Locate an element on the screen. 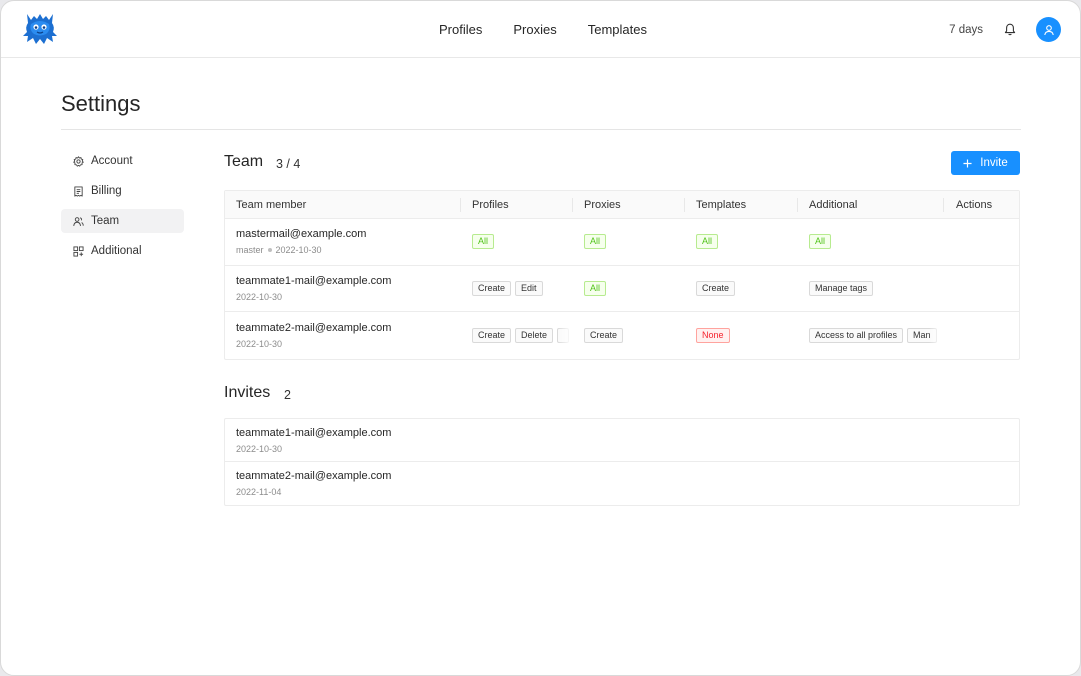 The width and height of the screenshot is (1081, 676). nav-profiles: Profiles is located at coordinates (460, 29).